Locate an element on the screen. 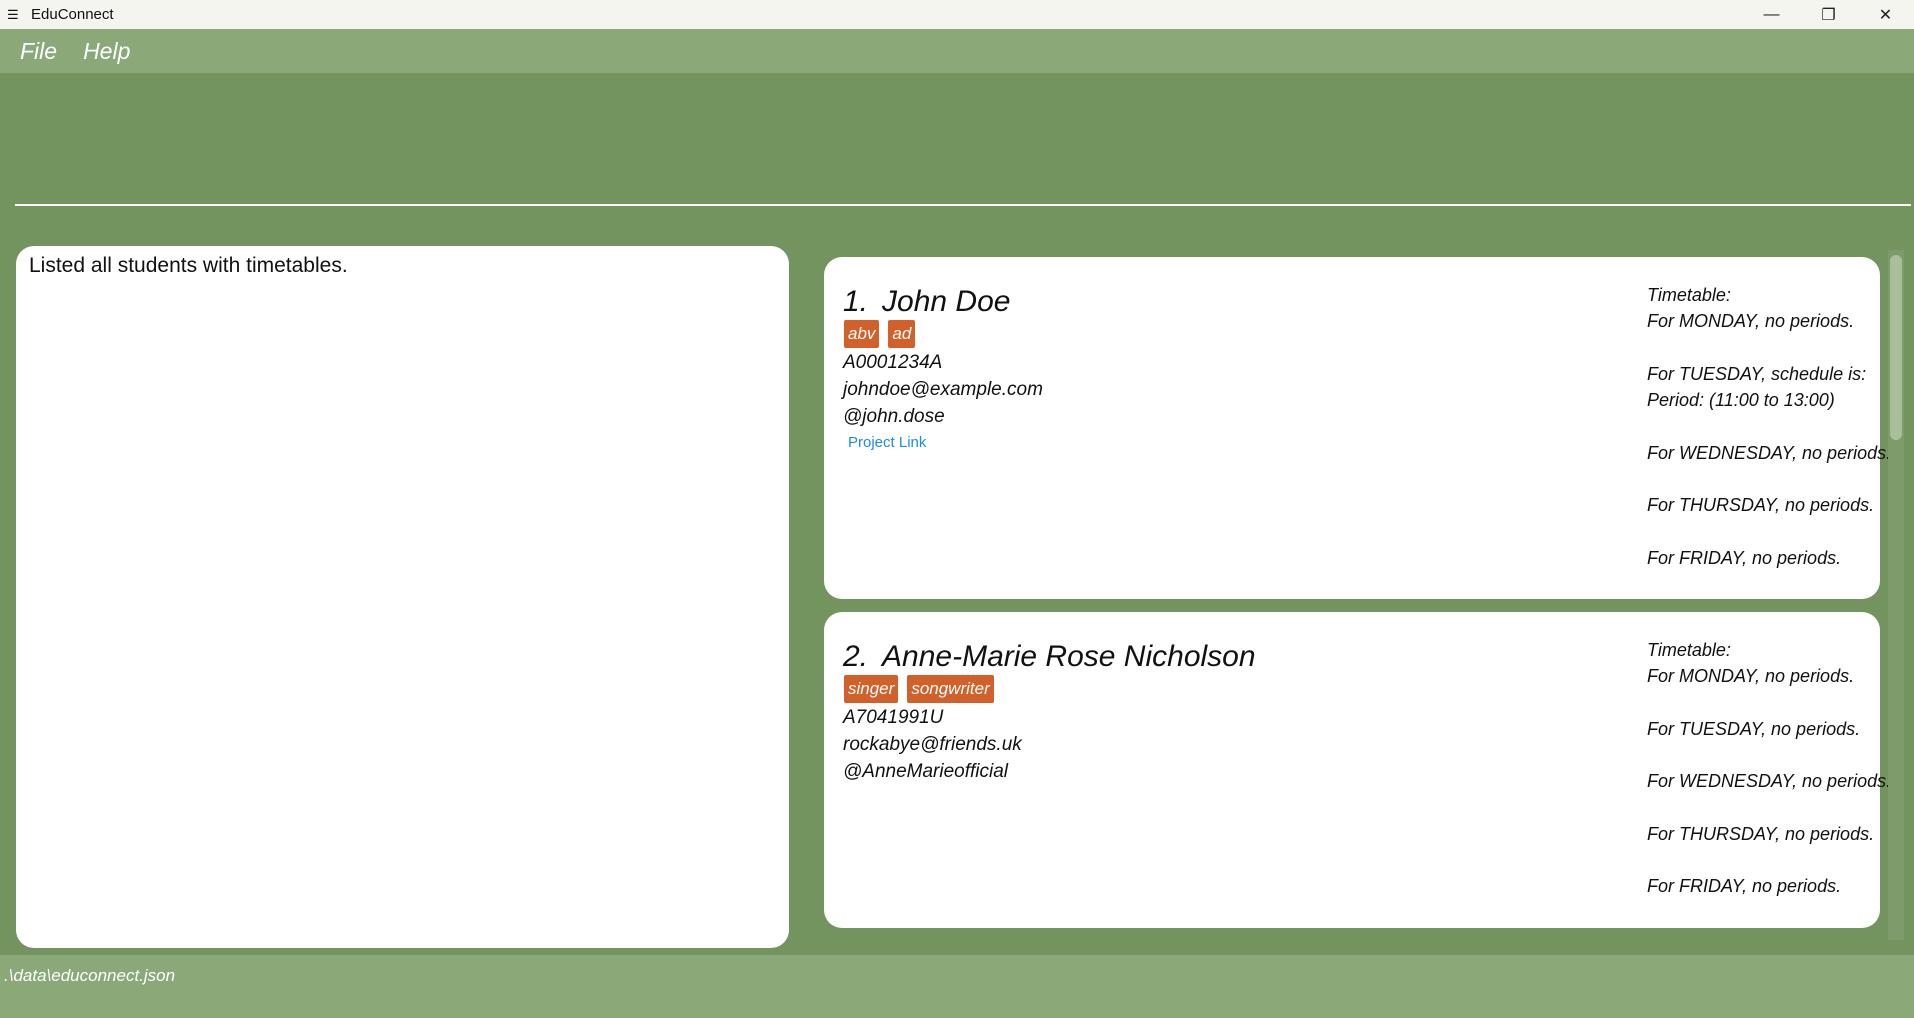 The width and height of the screenshot is (1914, 1018). status-bar: .\data\educonnect.json is located at coordinates (957, 986).